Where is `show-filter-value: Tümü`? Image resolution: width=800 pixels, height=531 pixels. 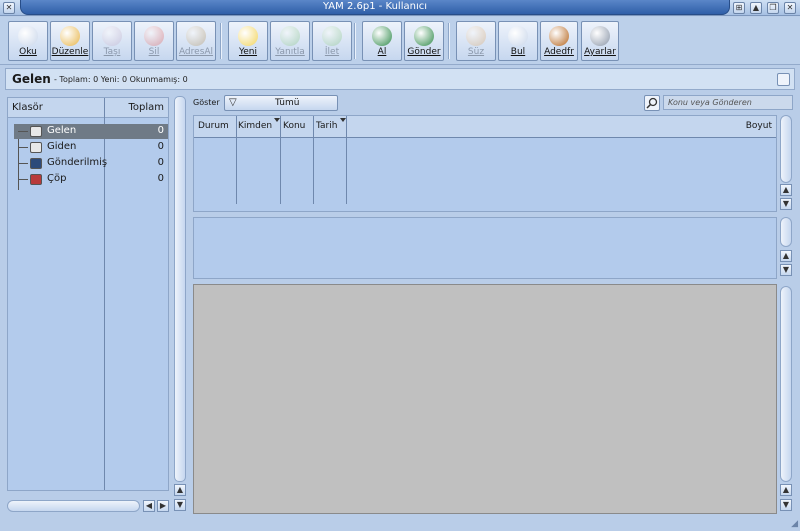 show-filter-value: Tümü is located at coordinates (287, 103).